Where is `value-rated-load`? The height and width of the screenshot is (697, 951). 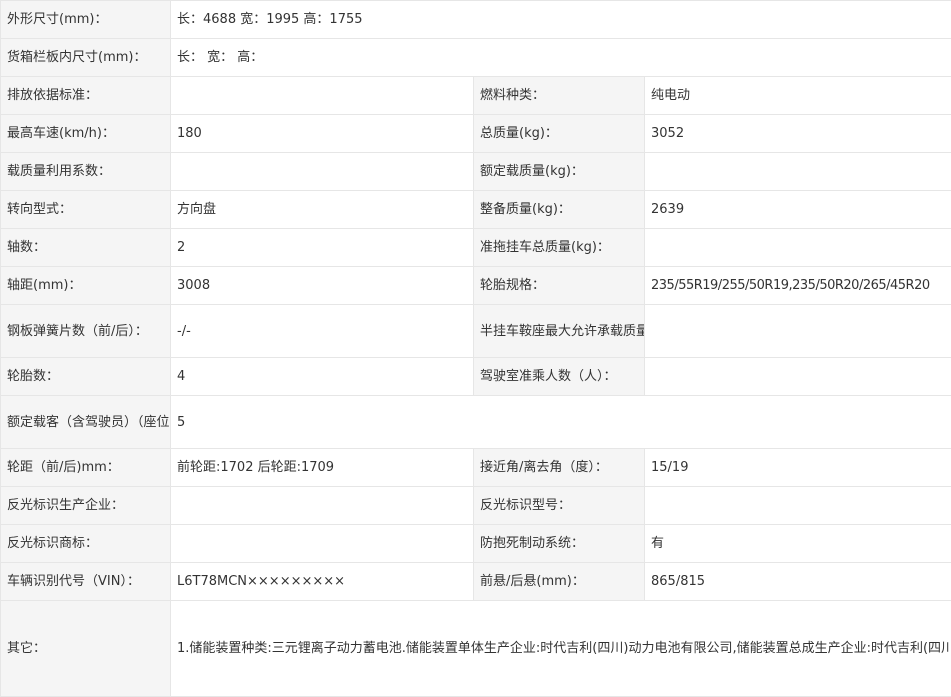 value-rated-load is located at coordinates (798, 172).